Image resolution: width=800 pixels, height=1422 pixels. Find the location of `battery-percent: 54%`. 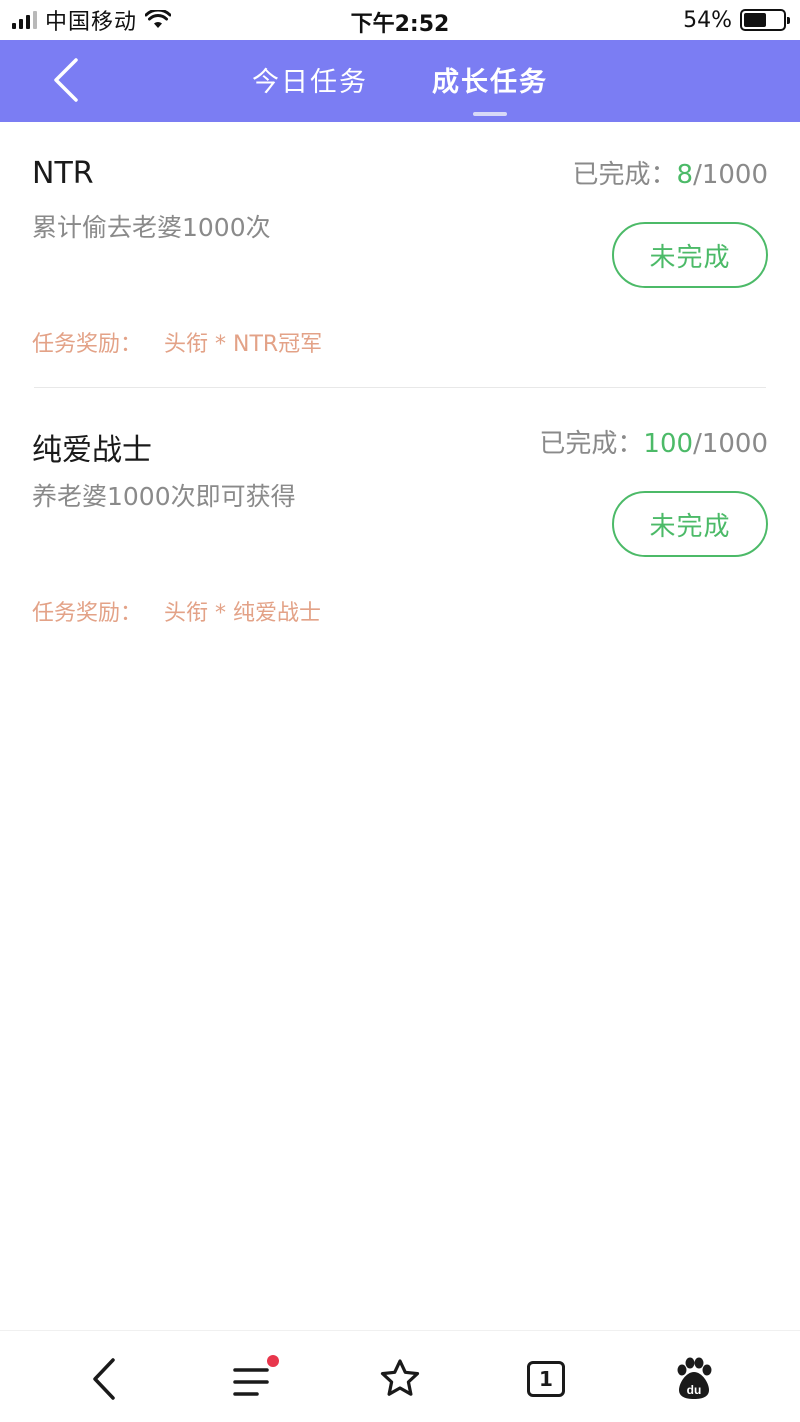

battery-percent: 54% is located at coordinates (707, 20).